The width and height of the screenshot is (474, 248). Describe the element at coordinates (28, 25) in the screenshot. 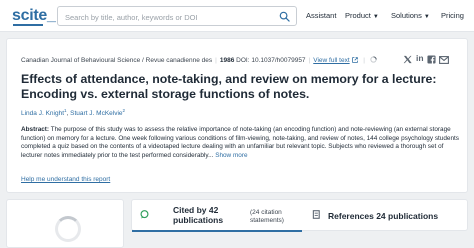

I see `logo-underline` at that location.